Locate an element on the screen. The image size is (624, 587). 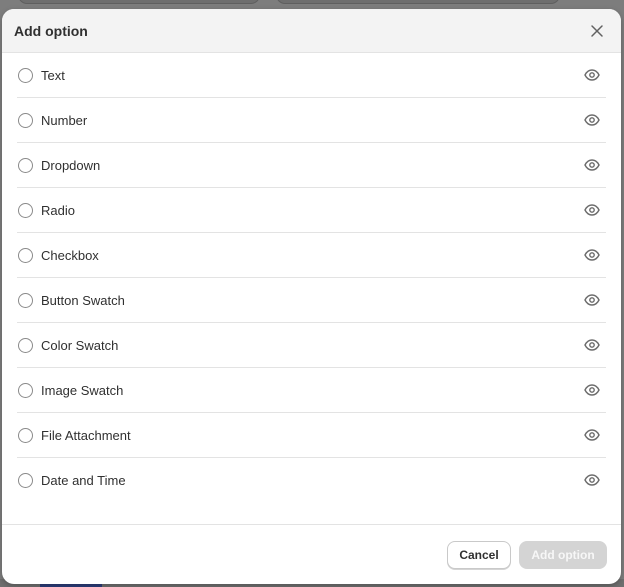
option-label: Button Swatch is located at coordinates (83, 300).